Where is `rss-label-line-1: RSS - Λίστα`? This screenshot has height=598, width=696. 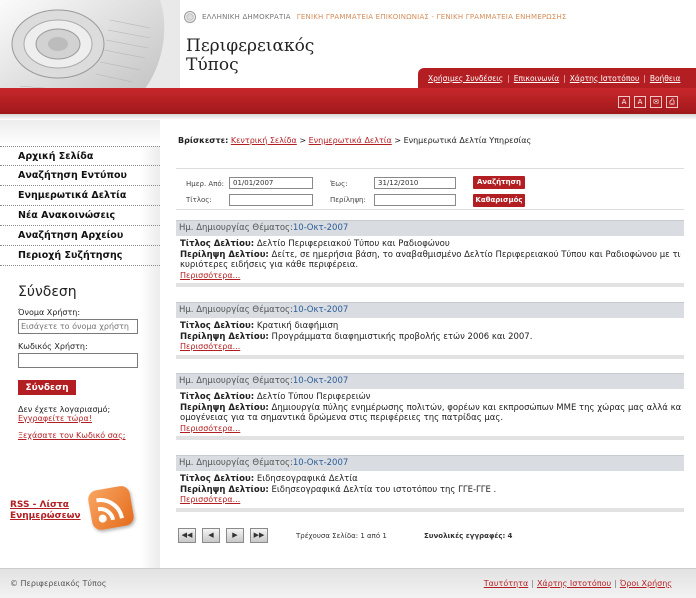 rss-label-line-1: RSS - Λίστα is located at coordinates (39, 505).